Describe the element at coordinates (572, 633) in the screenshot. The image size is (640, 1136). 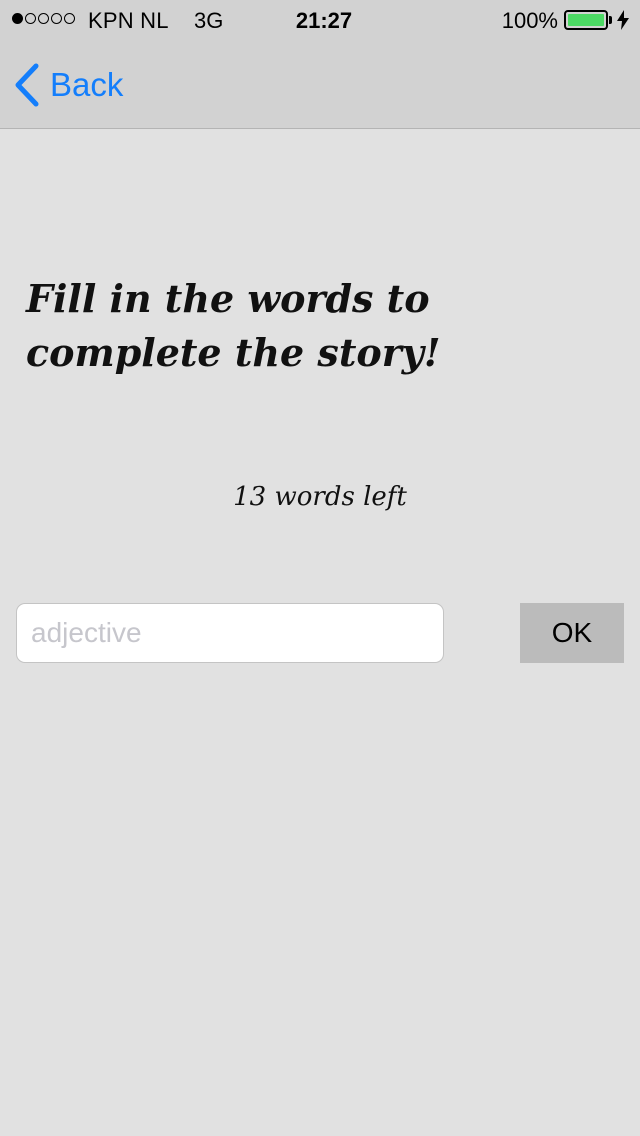
I see `ok-button: OK` at that location.